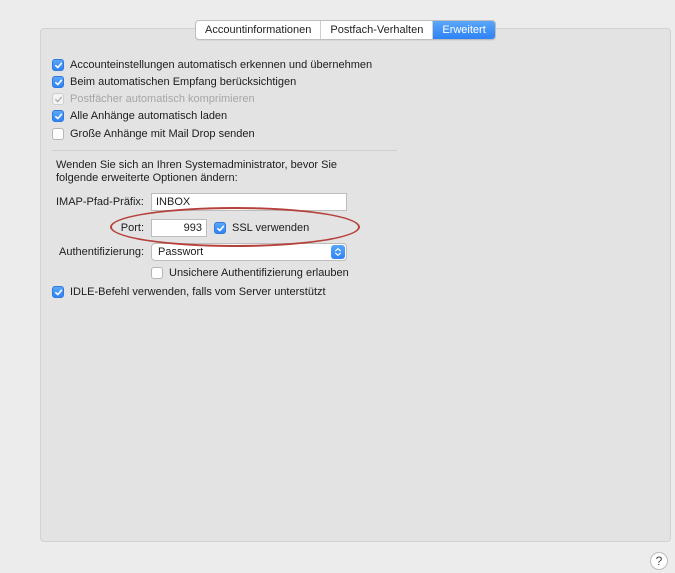 Image resolution: width=675 pixels, height=573 pixels. I want to click on imap-prefix-field: INBOX, so click(249, 202).